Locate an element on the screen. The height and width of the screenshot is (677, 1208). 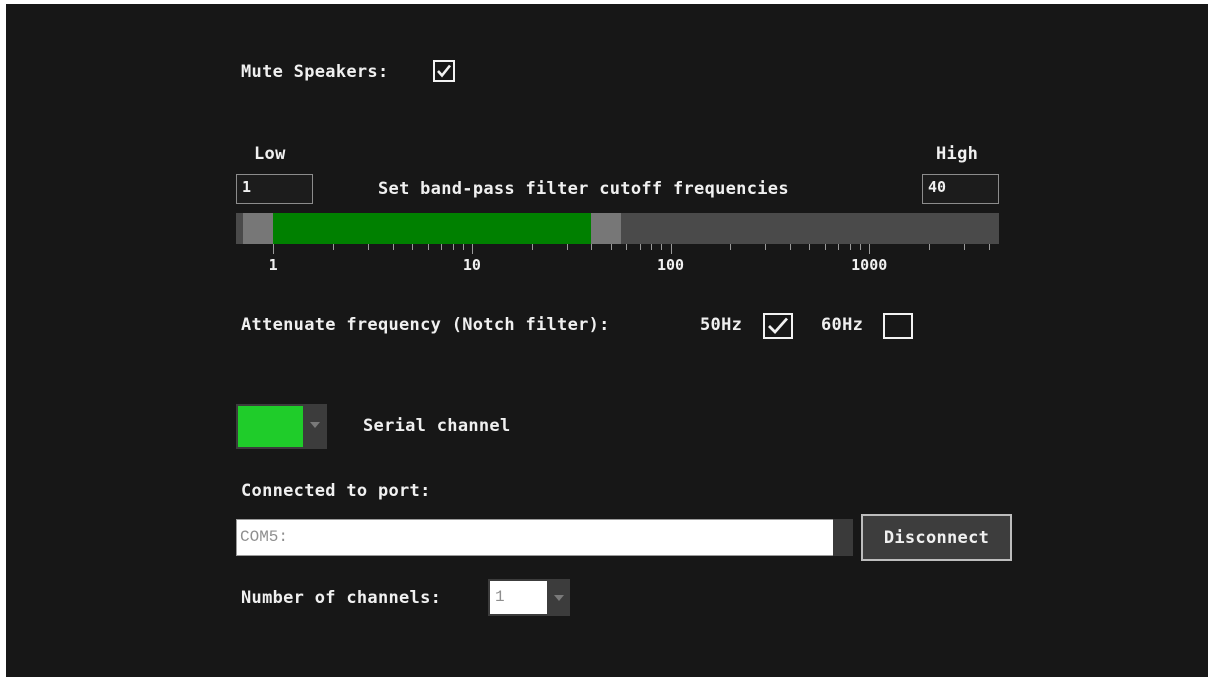
low-cutoff-input: 1 is located at coordinates (274, 189).